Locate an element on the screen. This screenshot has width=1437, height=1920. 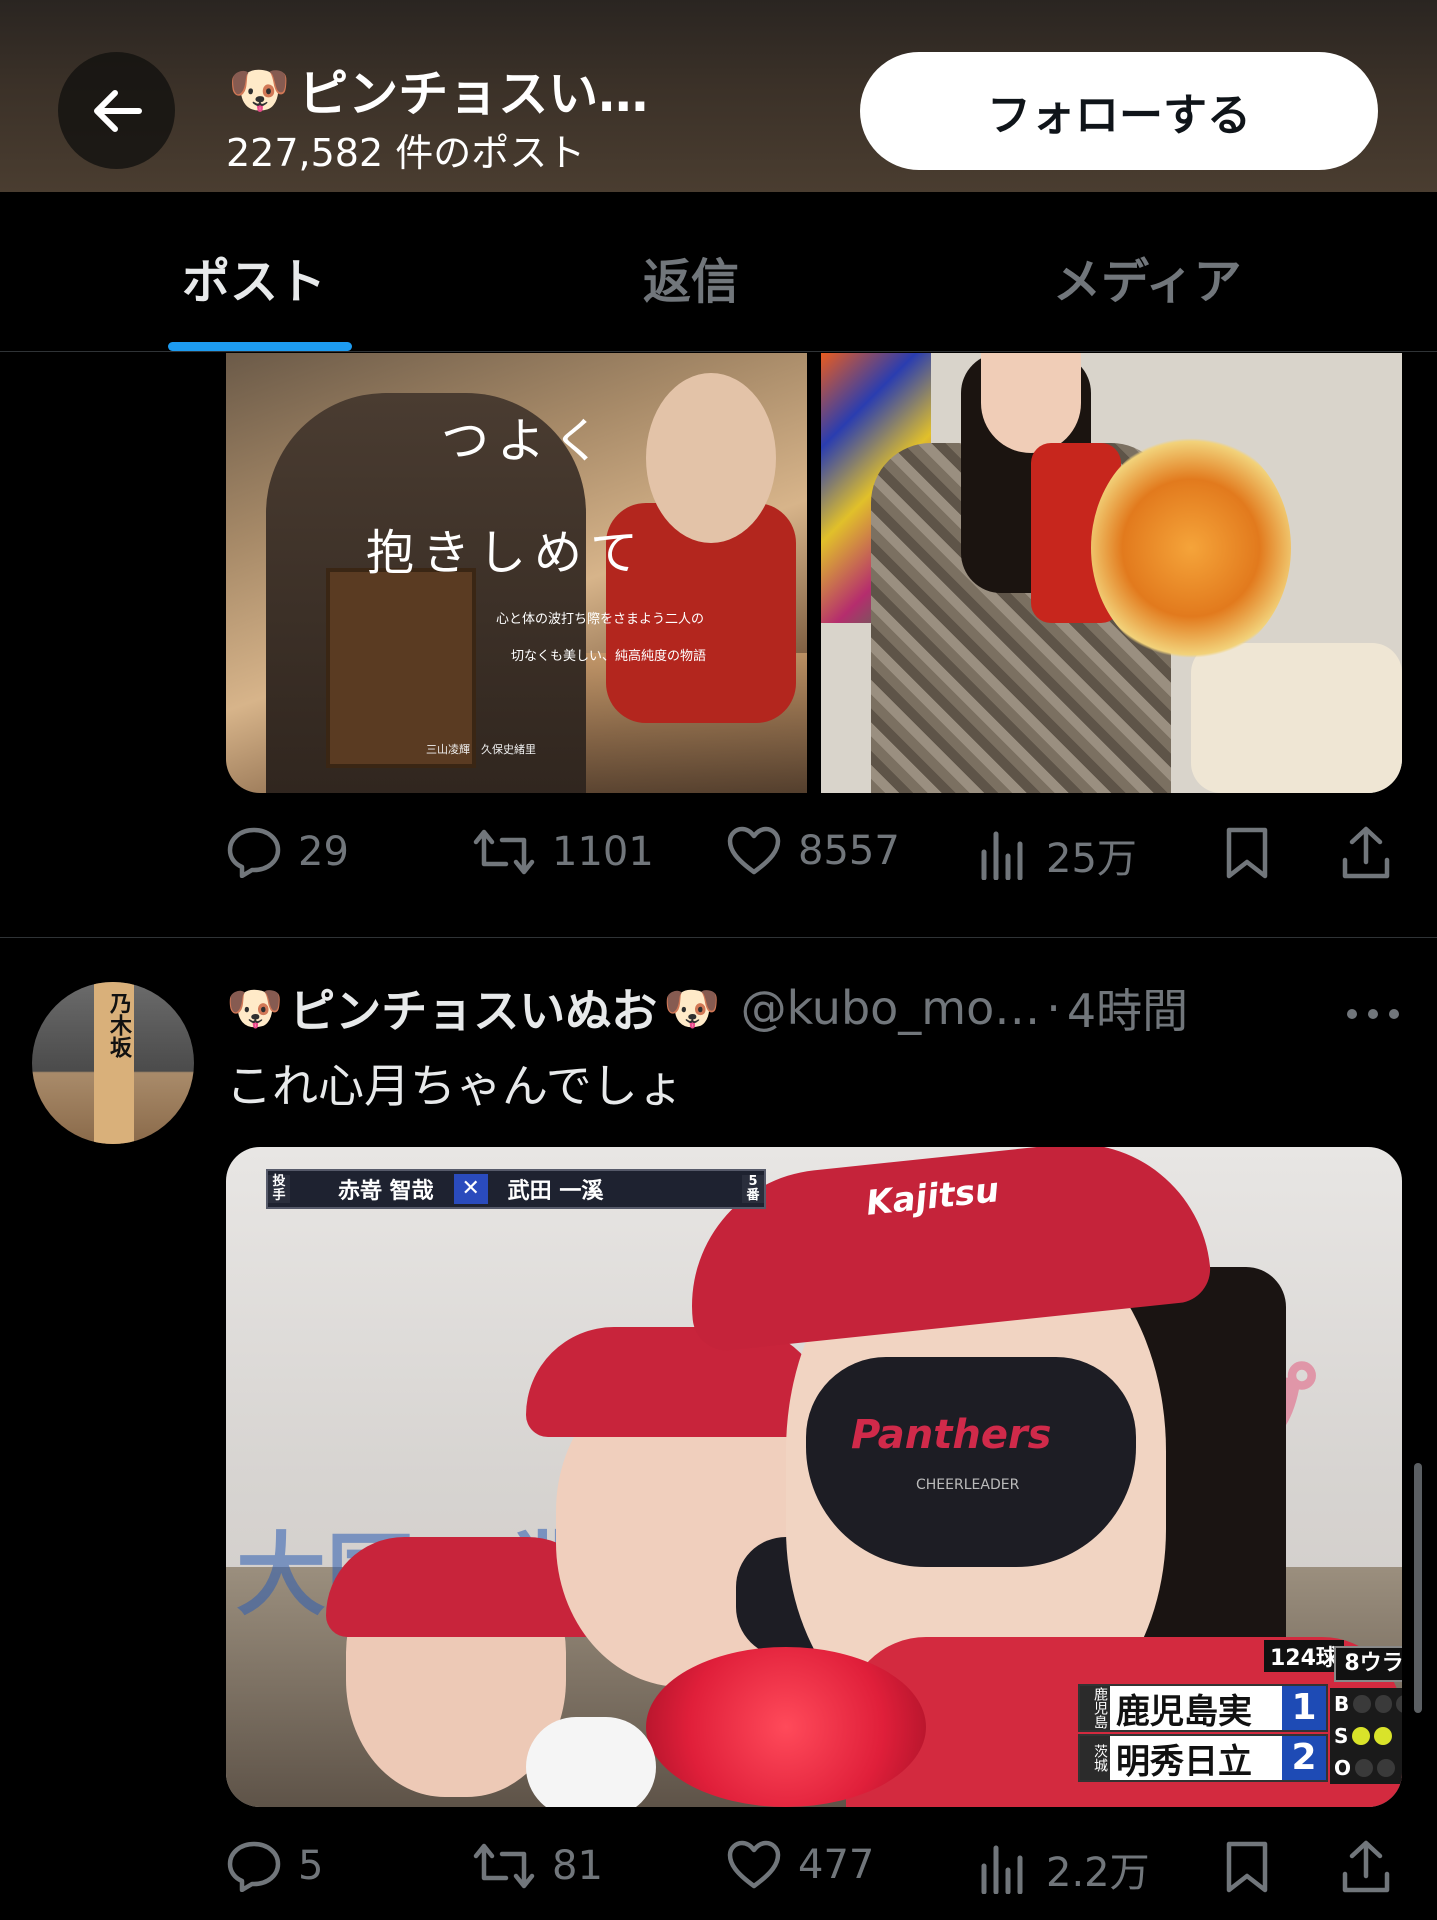
reply-button: 29 is located at coordinates (287, 852).